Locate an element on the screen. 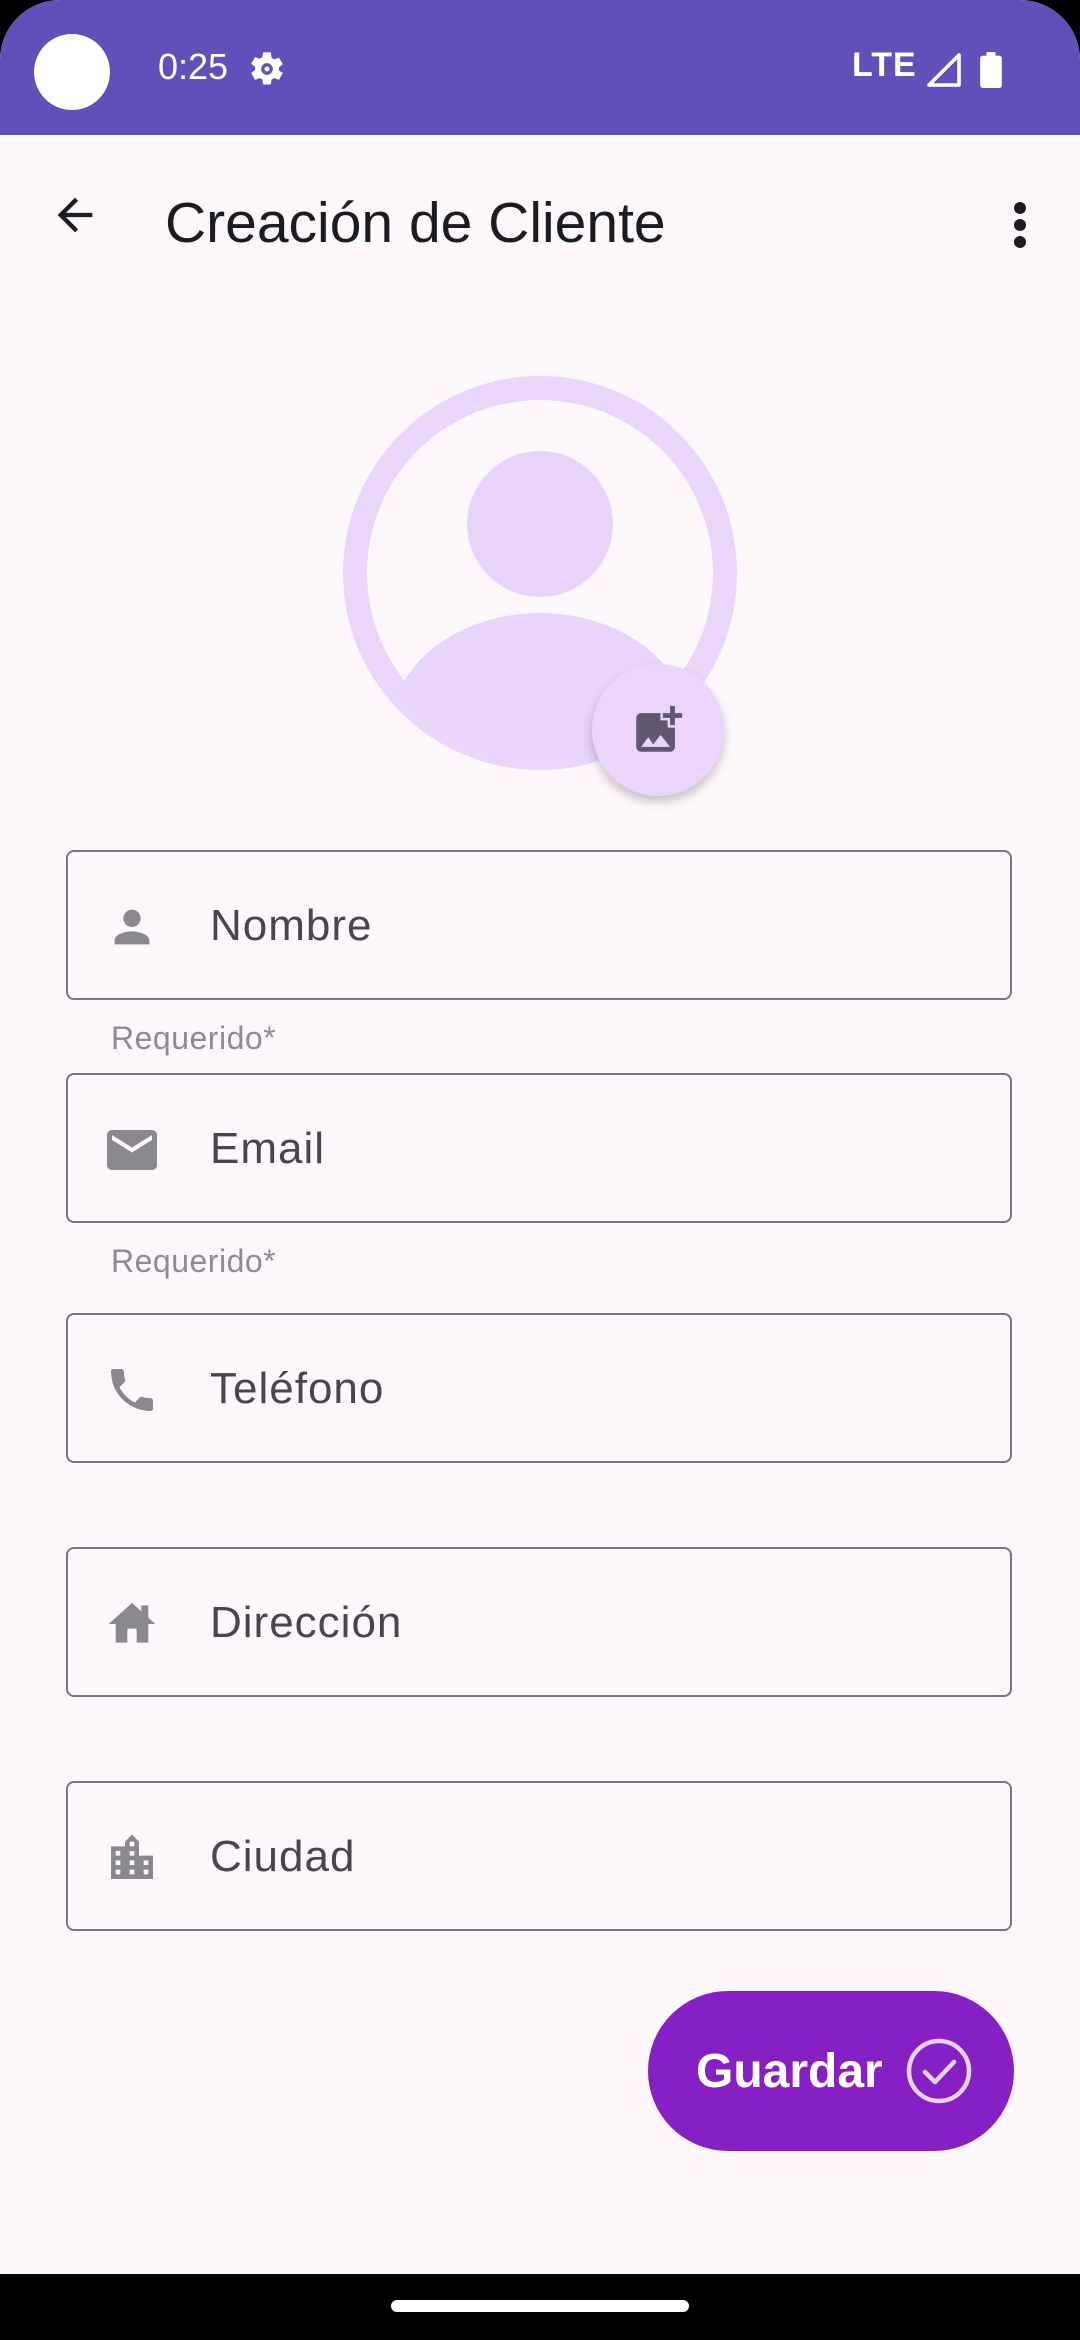 The image size is (1080, 2340). email-helper-text: Requerido* is located at coordinates (194, 1261).